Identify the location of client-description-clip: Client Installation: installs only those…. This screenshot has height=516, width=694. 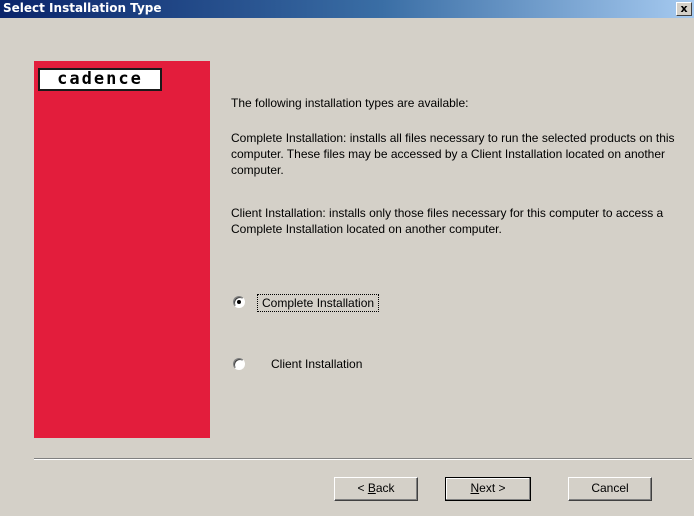
(461, 228).